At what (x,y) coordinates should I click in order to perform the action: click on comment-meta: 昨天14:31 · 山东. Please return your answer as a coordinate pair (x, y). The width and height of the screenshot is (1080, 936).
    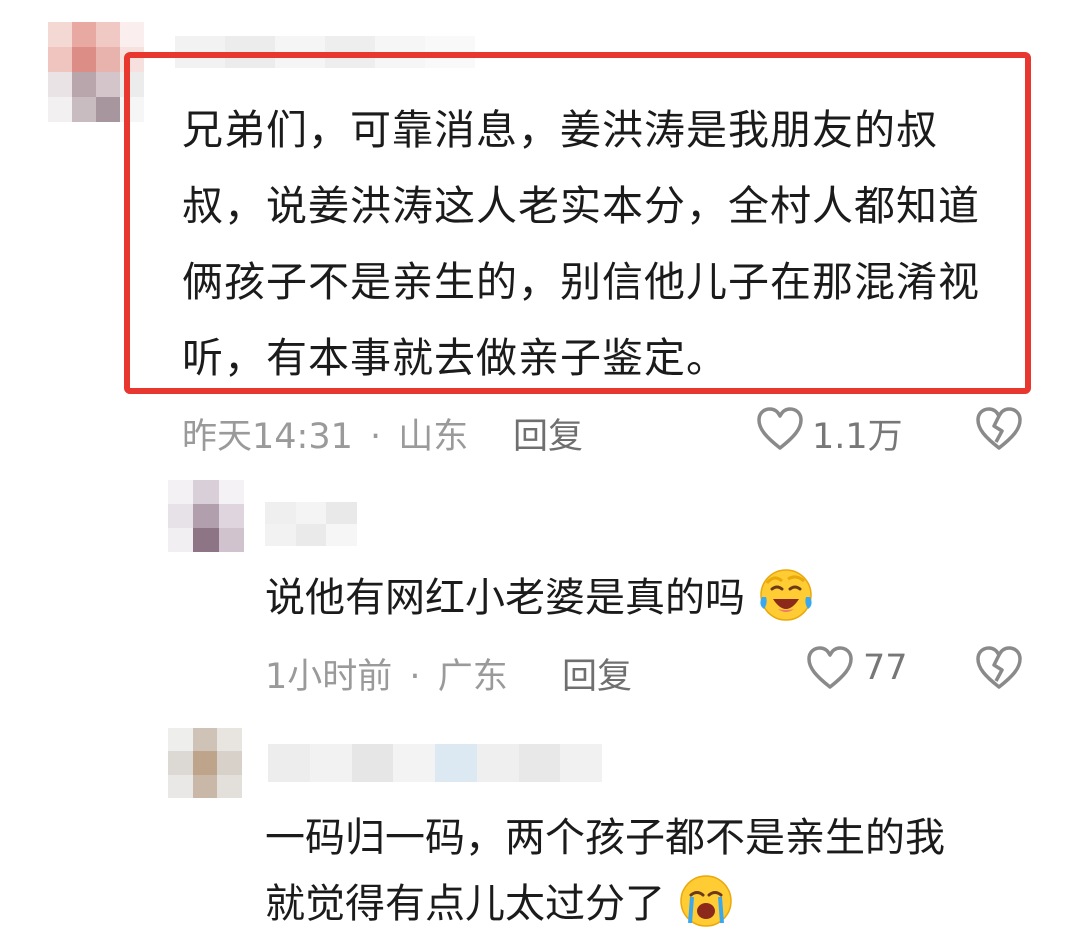
    Looking at the image, I should click on (325, 433).